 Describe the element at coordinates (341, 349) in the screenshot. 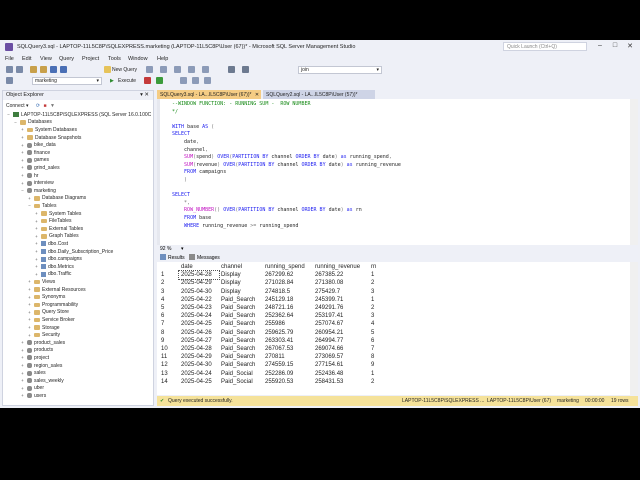

I see `table-cell: 269074.66` at that location.